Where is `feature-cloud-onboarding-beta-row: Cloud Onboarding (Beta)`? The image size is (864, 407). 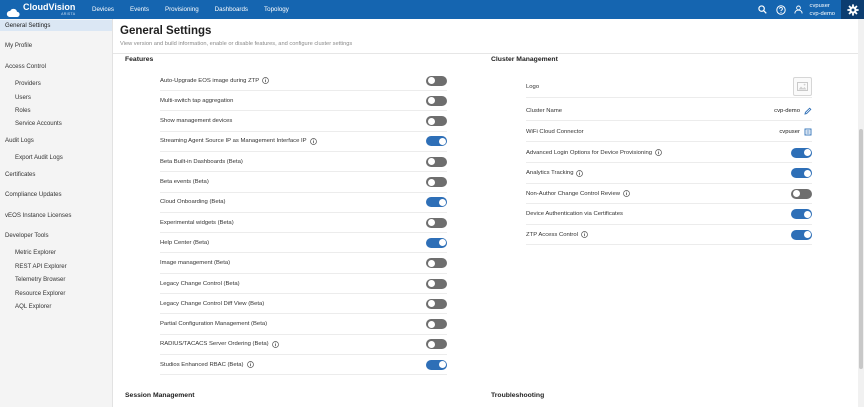 feature-cloud-onboarding-beta-row: Cloud Onboarding (Beta) is located at coordinates (303, 203).